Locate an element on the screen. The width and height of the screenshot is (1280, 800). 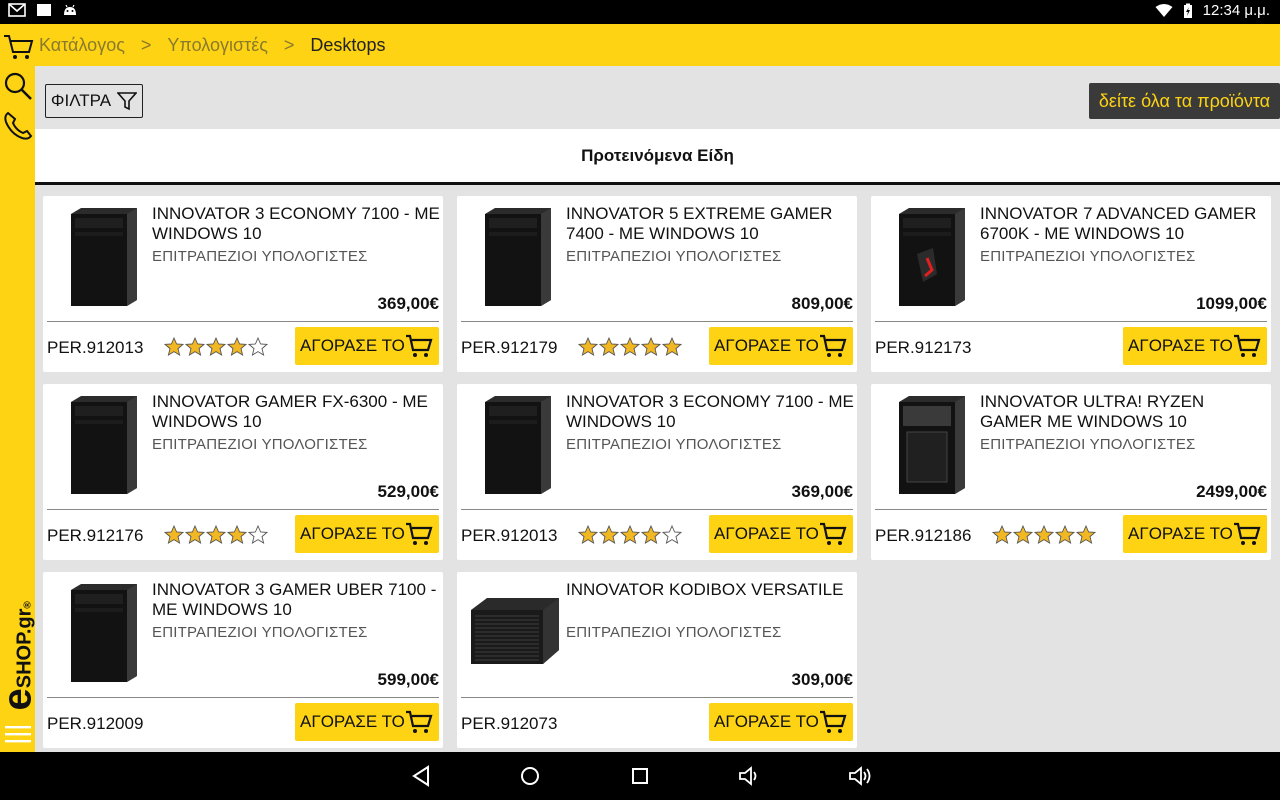
mini-cube-icon is located at coordinates (515, 631).